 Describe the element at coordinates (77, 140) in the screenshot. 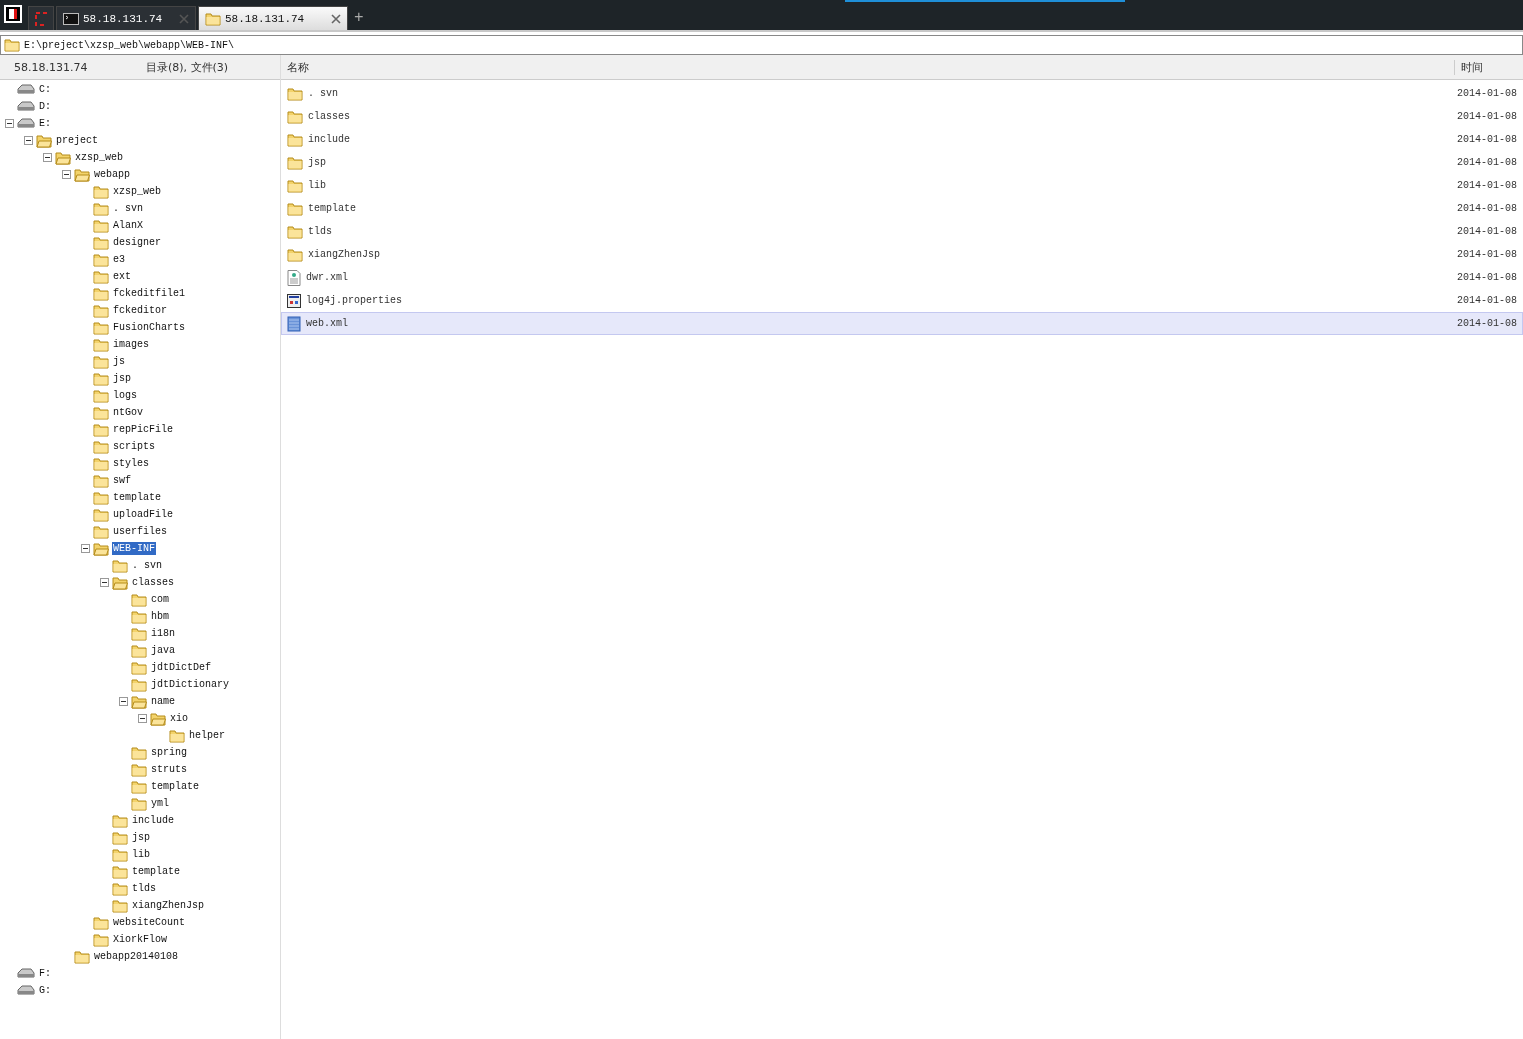

I see `tree-item: preject` at that location.